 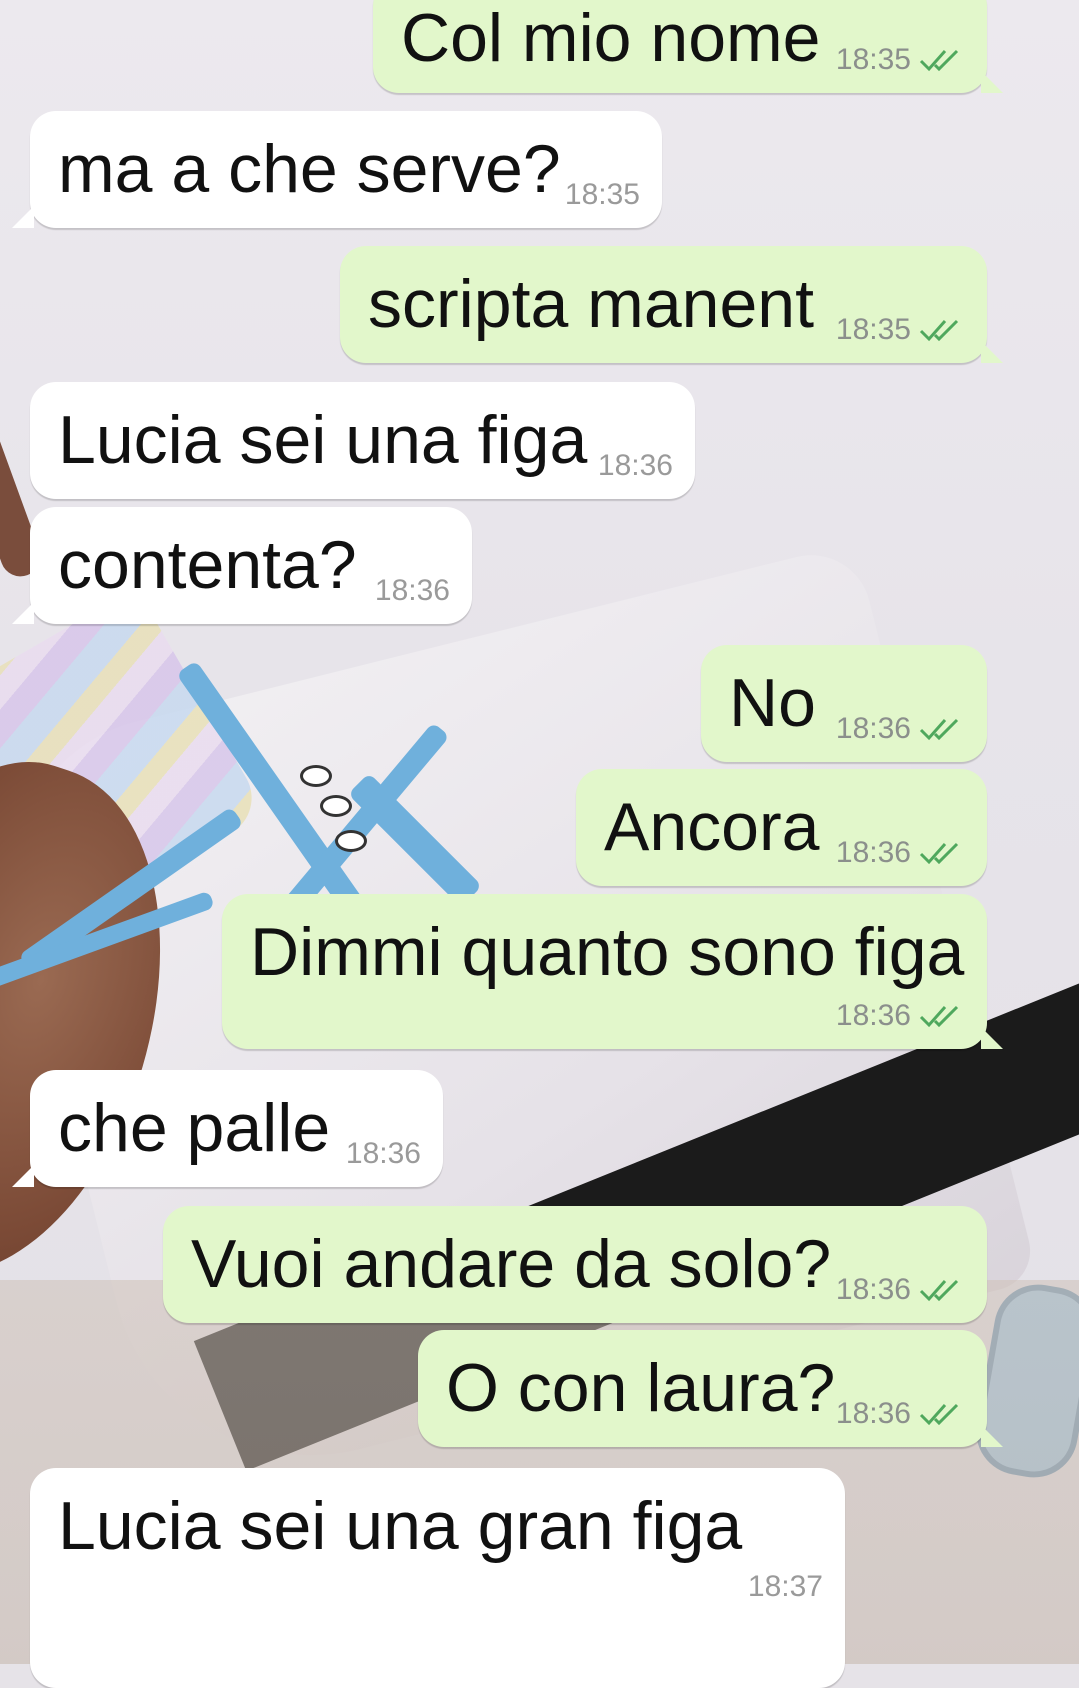 I want to click on message-outgoing: Dimmi quanto sono figa 18:36, so click(x=612, y=971).